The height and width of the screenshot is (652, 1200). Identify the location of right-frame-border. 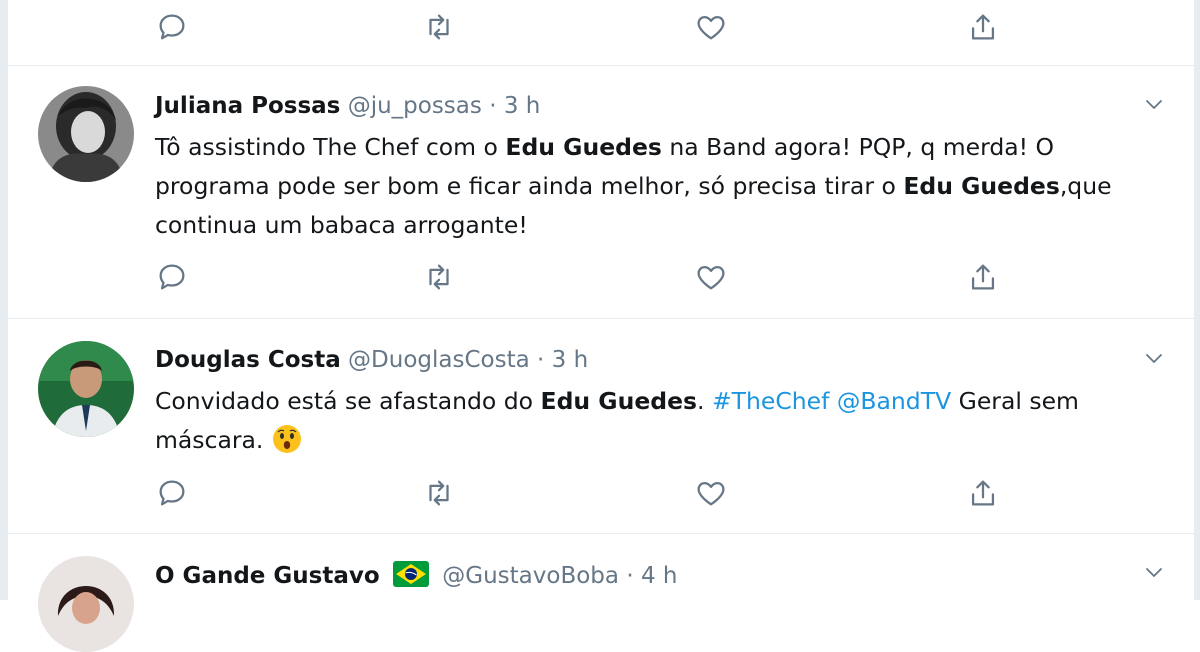
(1197, 300).